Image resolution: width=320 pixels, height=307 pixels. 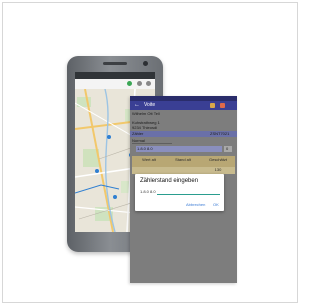 What do you see at coordinates (216, 204) in the screenshot?
I see `ok-button: OK` at bounding box center [216, 204].